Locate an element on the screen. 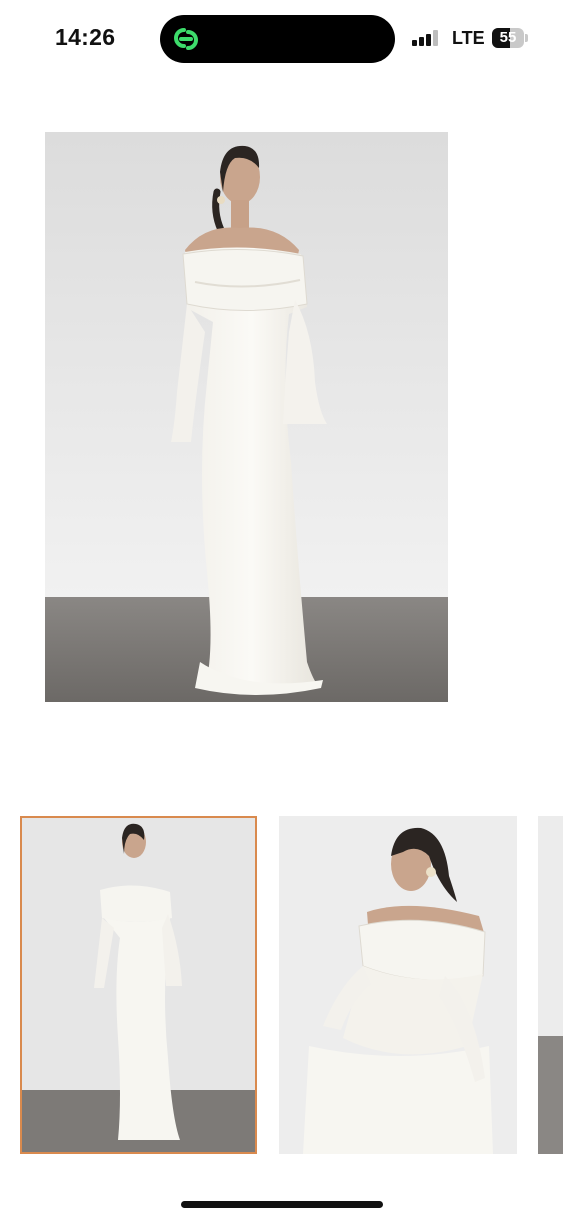  status-bar: 14:26 LTE 55 is located at coordinates (281, 40).